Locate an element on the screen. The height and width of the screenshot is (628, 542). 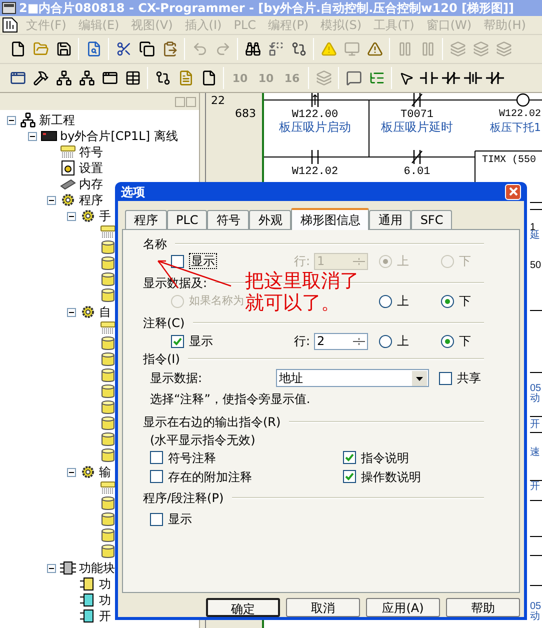
radio-label: 如果名称为 is located at coordinates (216, 300).